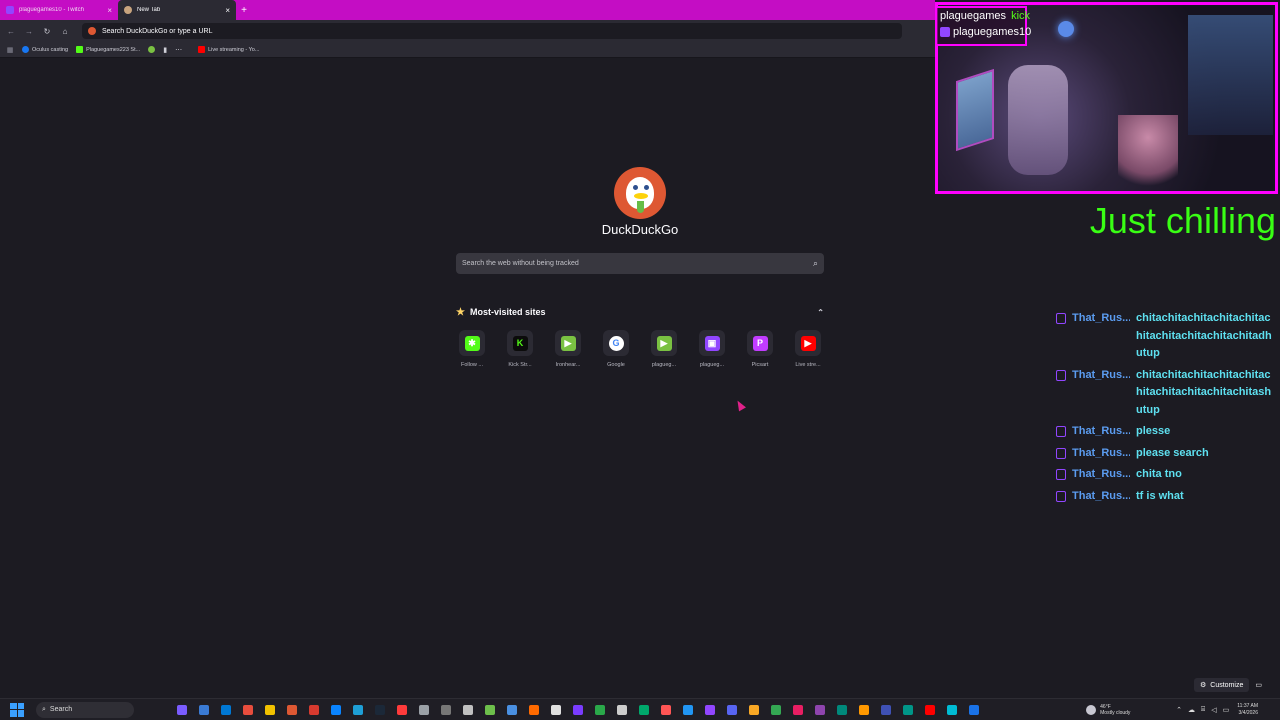  What do you see at coordinates (1226, 710) in the screenshot?
I see `battery-icon: ▭` at bounding box center [1226, 710].